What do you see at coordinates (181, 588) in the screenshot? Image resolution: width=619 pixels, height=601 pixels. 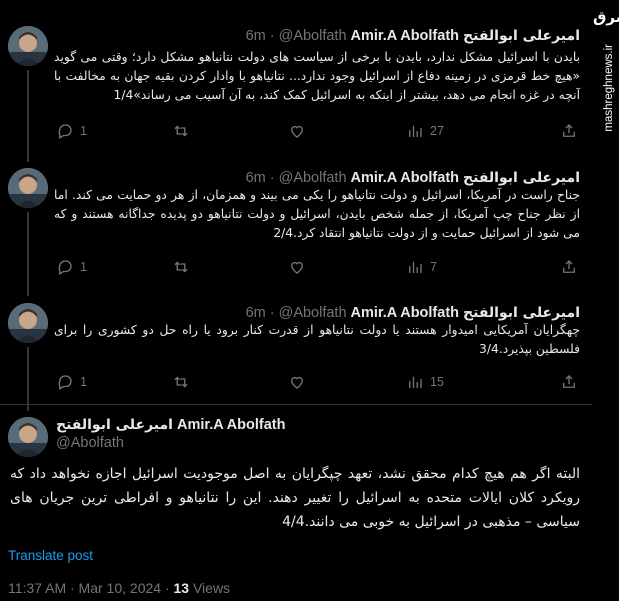 I see `view-count: 13` at bounding box center [181, 588].